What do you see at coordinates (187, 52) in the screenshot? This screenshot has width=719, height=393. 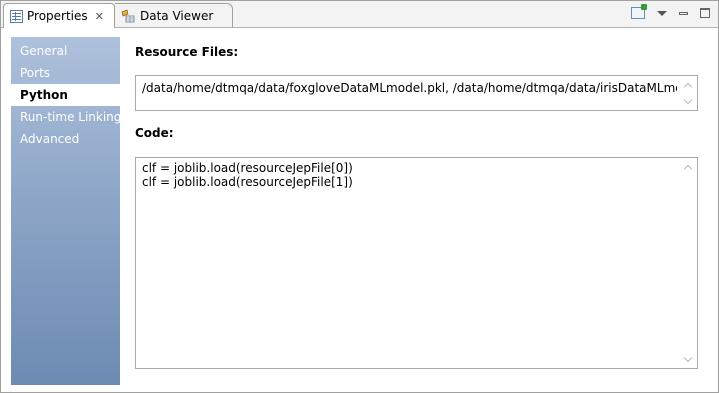 I see `resource-files-label: Resource Files:` at bounding box center [187, 52].